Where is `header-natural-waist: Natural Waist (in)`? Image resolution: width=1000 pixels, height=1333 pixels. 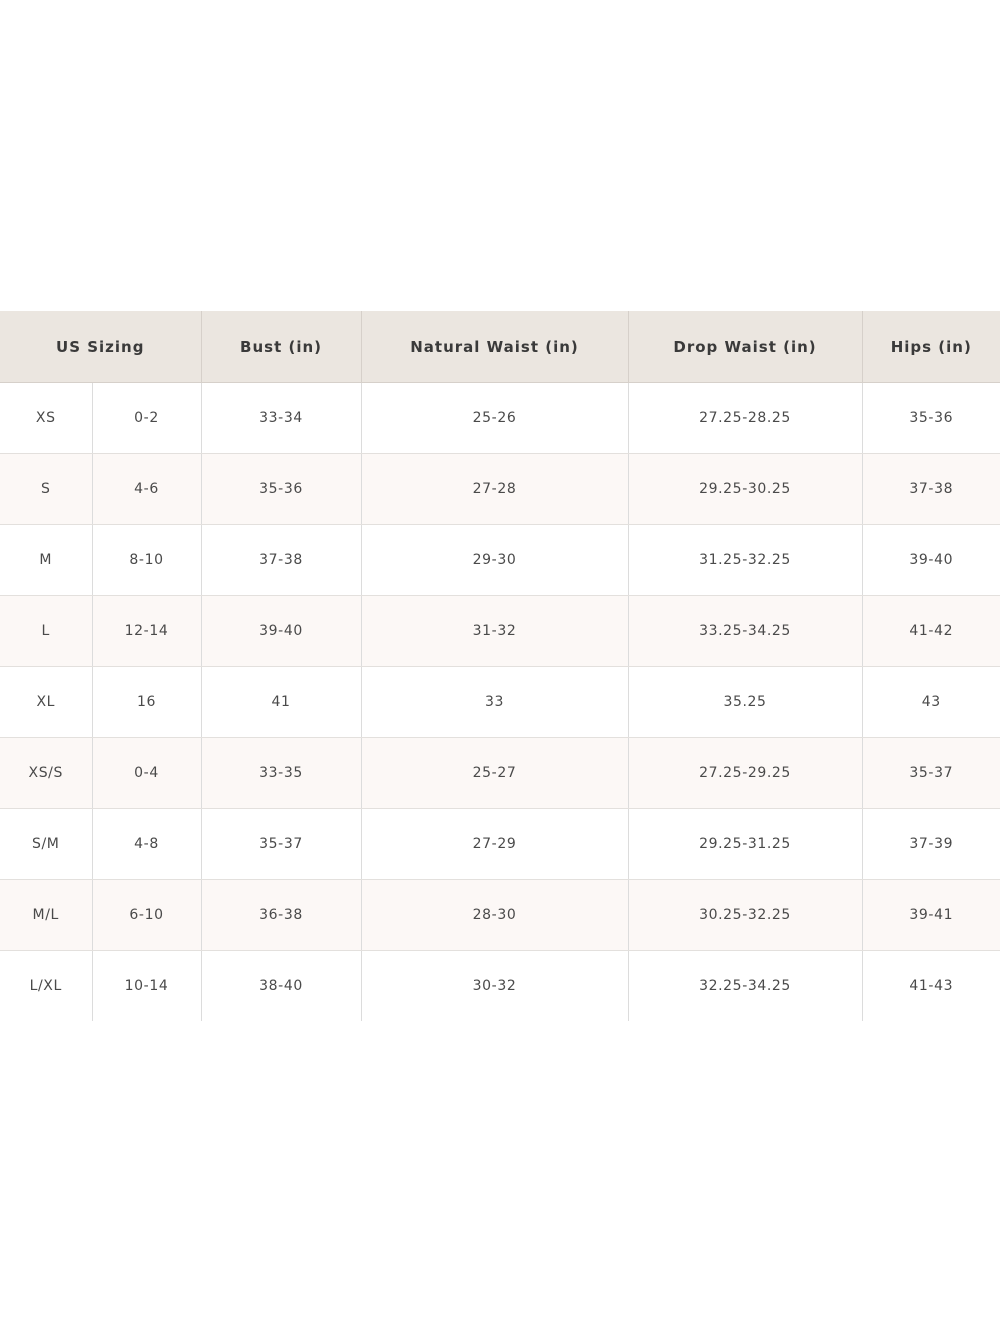 header-natural-waist: Natural Waist (in) is located at coordinates (494, 347).